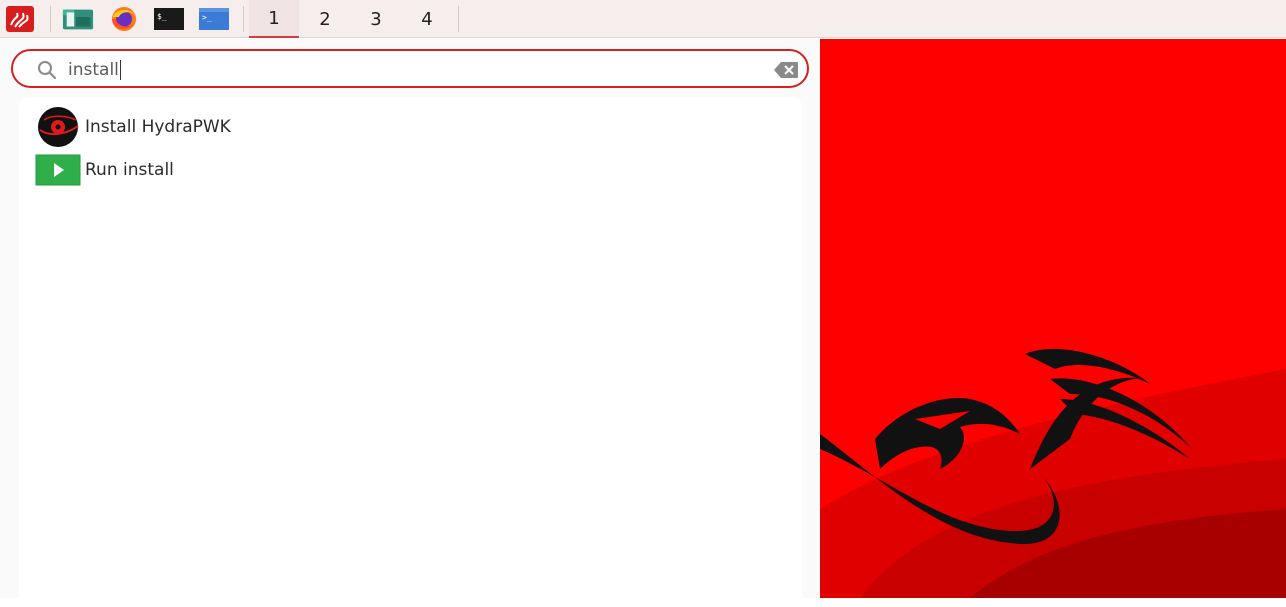 Image resolution: width=1286 pixels, height=607 pixels. Describe the element at coordinates (404, 170) in the screenshot. I see `result-run-install: Run install` at that location.